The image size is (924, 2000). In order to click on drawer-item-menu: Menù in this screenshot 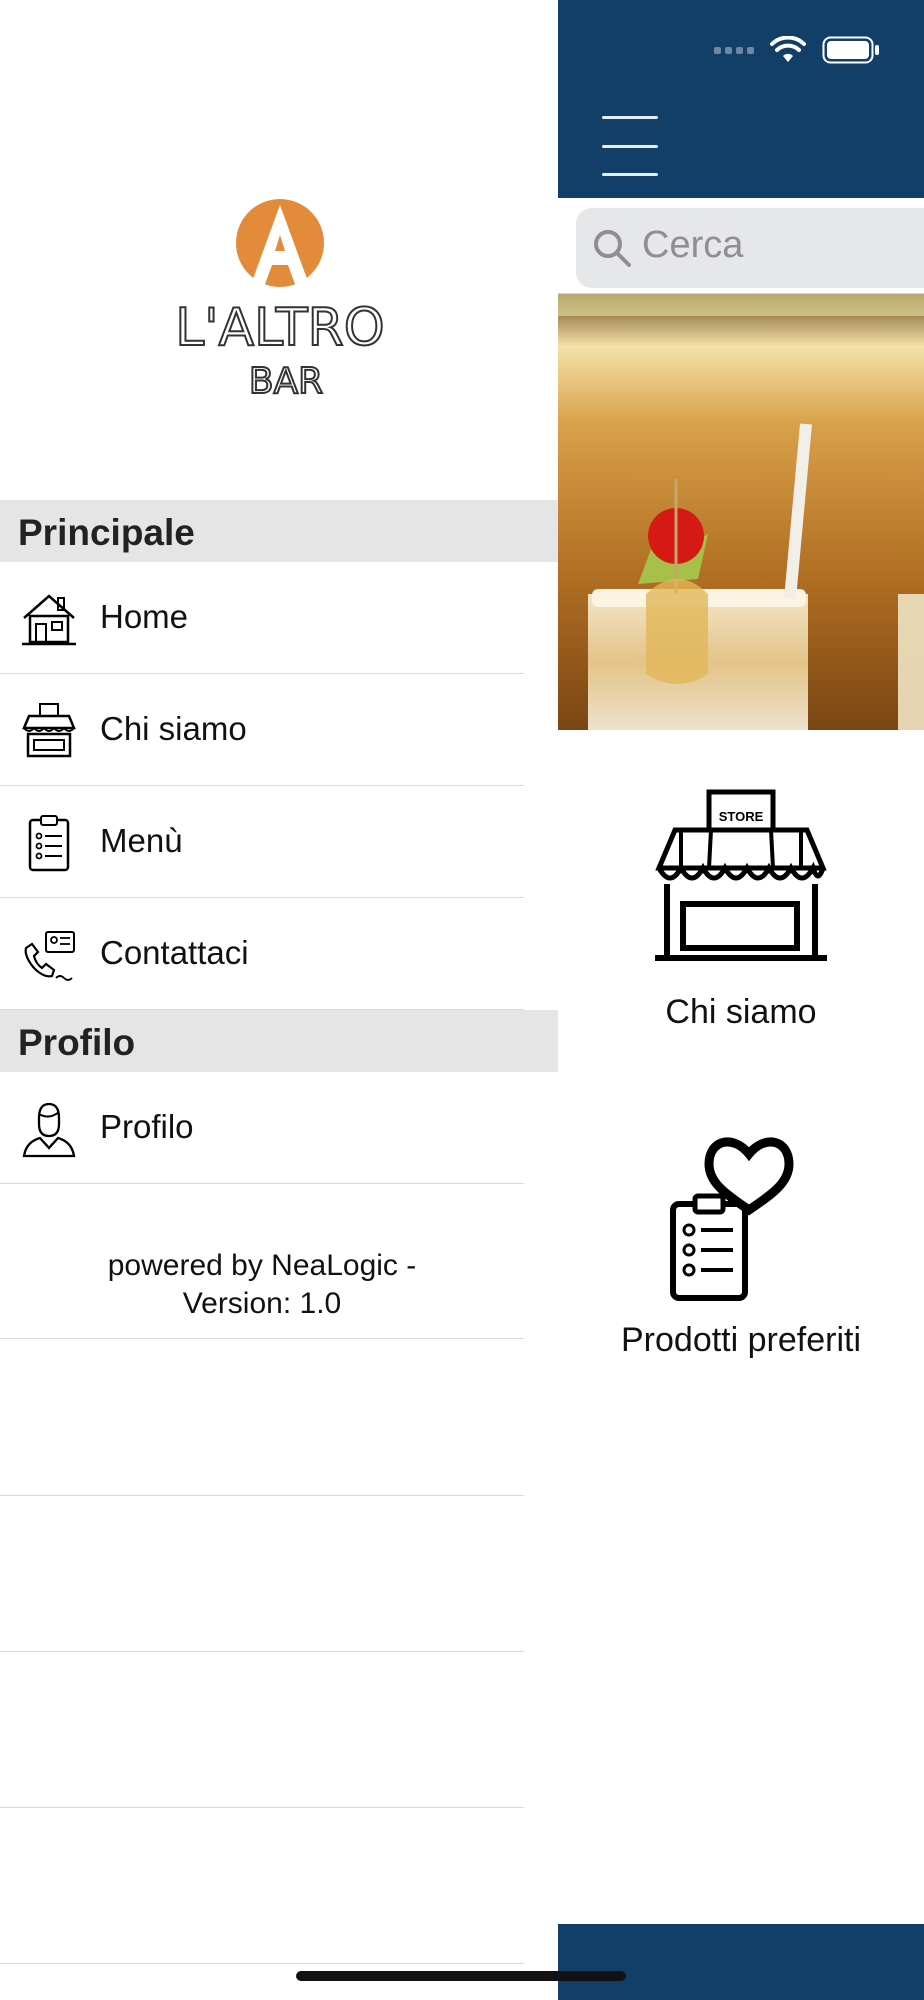, I will do `click(262, 842)`.